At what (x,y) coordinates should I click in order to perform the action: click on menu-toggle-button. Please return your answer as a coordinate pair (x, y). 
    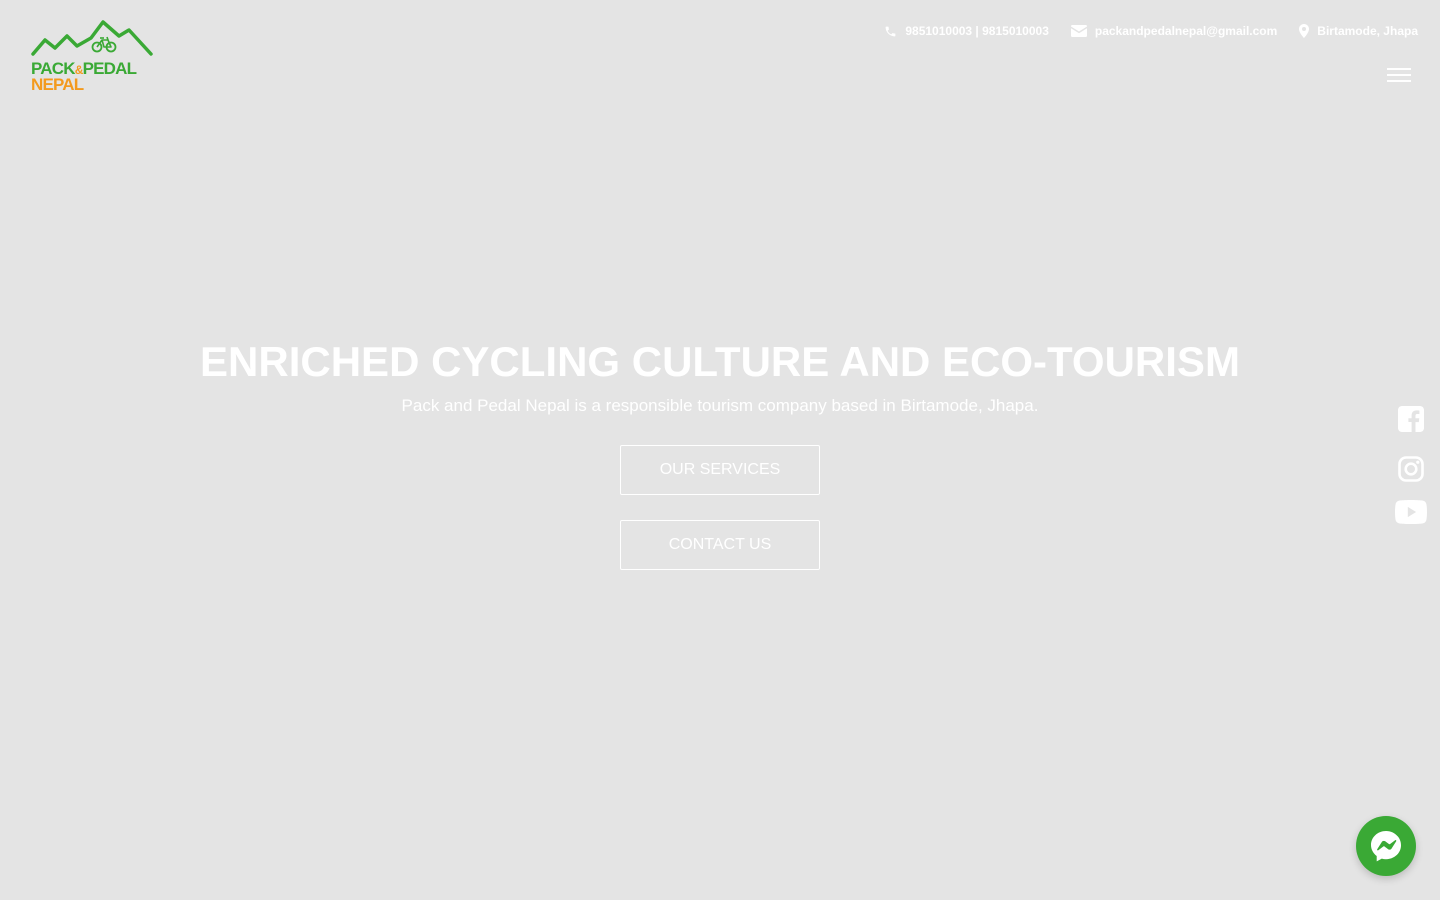
    Looking at the image, I should click on (1399, 76).